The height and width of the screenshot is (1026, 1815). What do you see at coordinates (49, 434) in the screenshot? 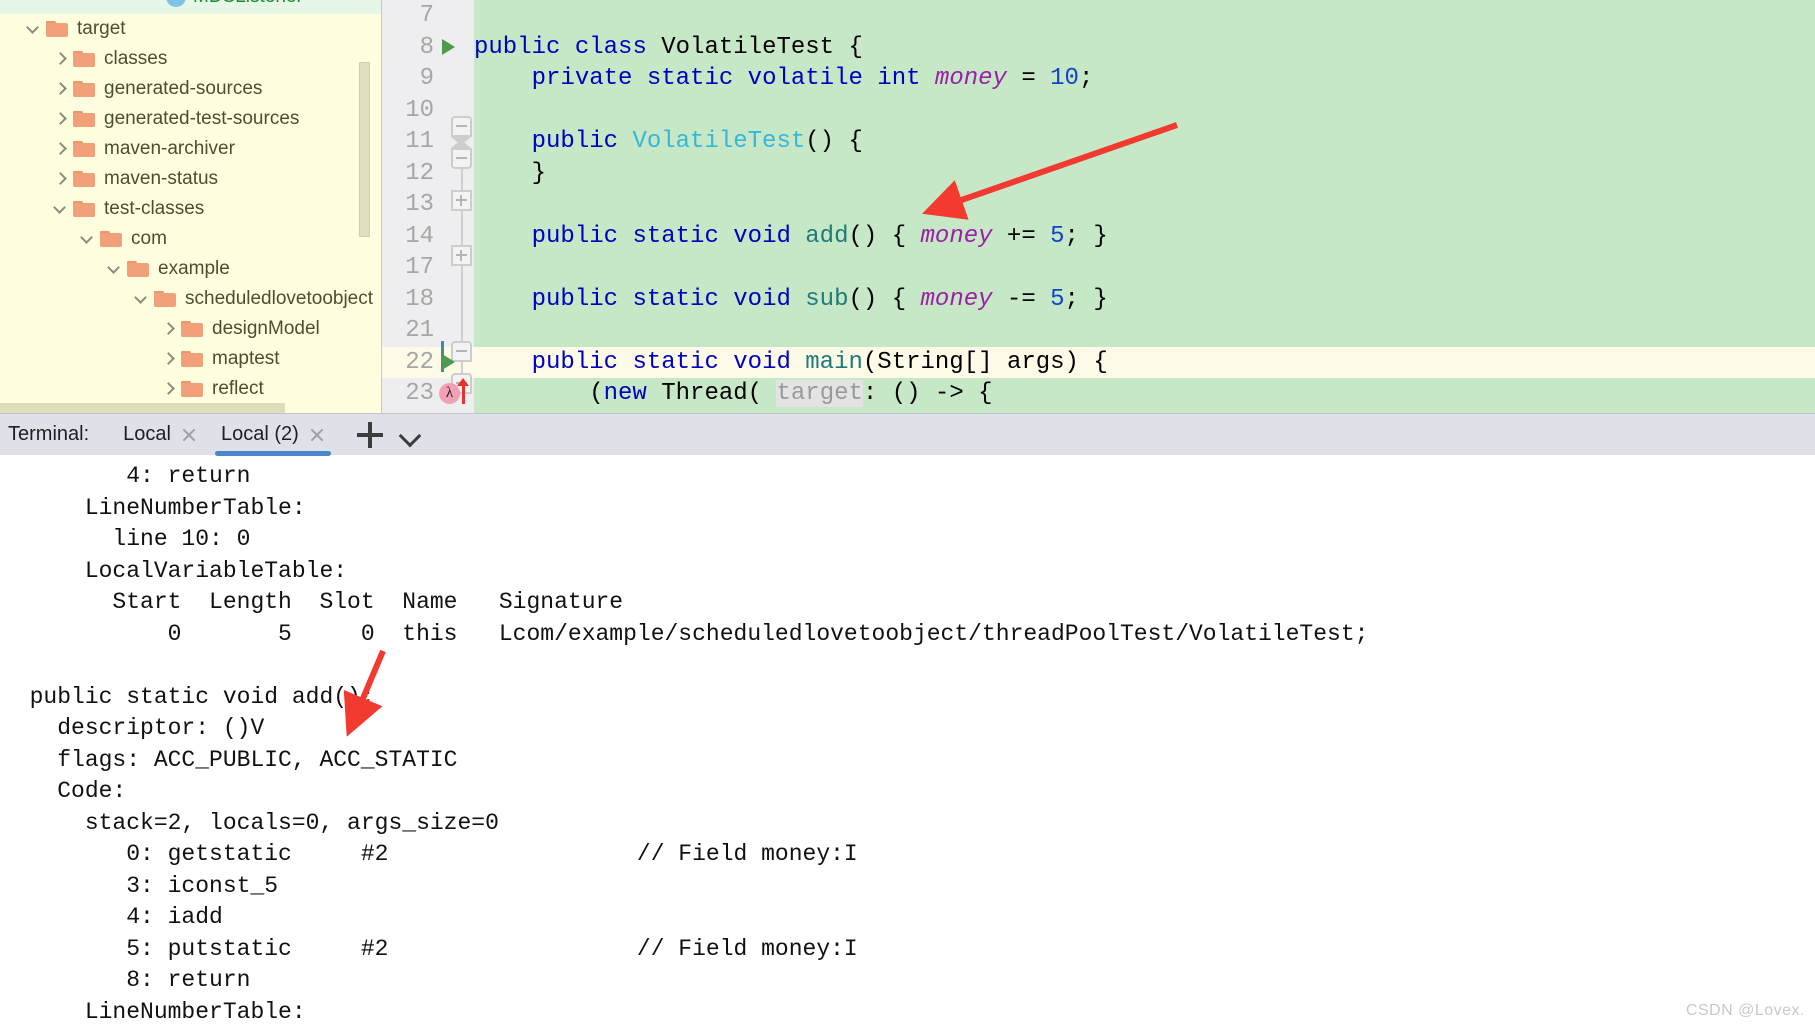
I see `terminal-label: Terminal:` at bounding box center [49, 434].